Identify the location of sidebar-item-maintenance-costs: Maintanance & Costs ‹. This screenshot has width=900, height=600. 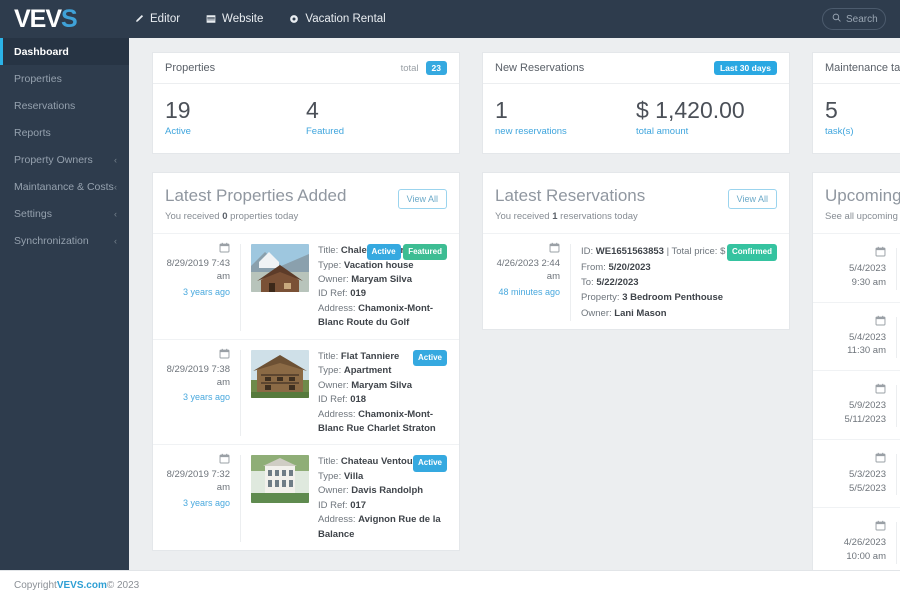
(64, 186).